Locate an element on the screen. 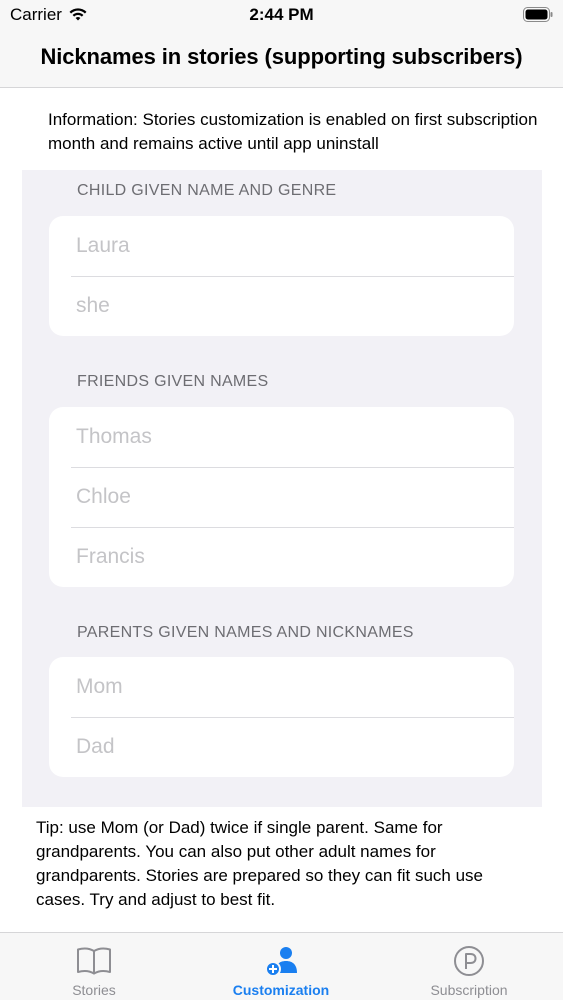 The width and height of the screenshot is (563, 1000). friend-3-input is located at coordinates (286, 557).